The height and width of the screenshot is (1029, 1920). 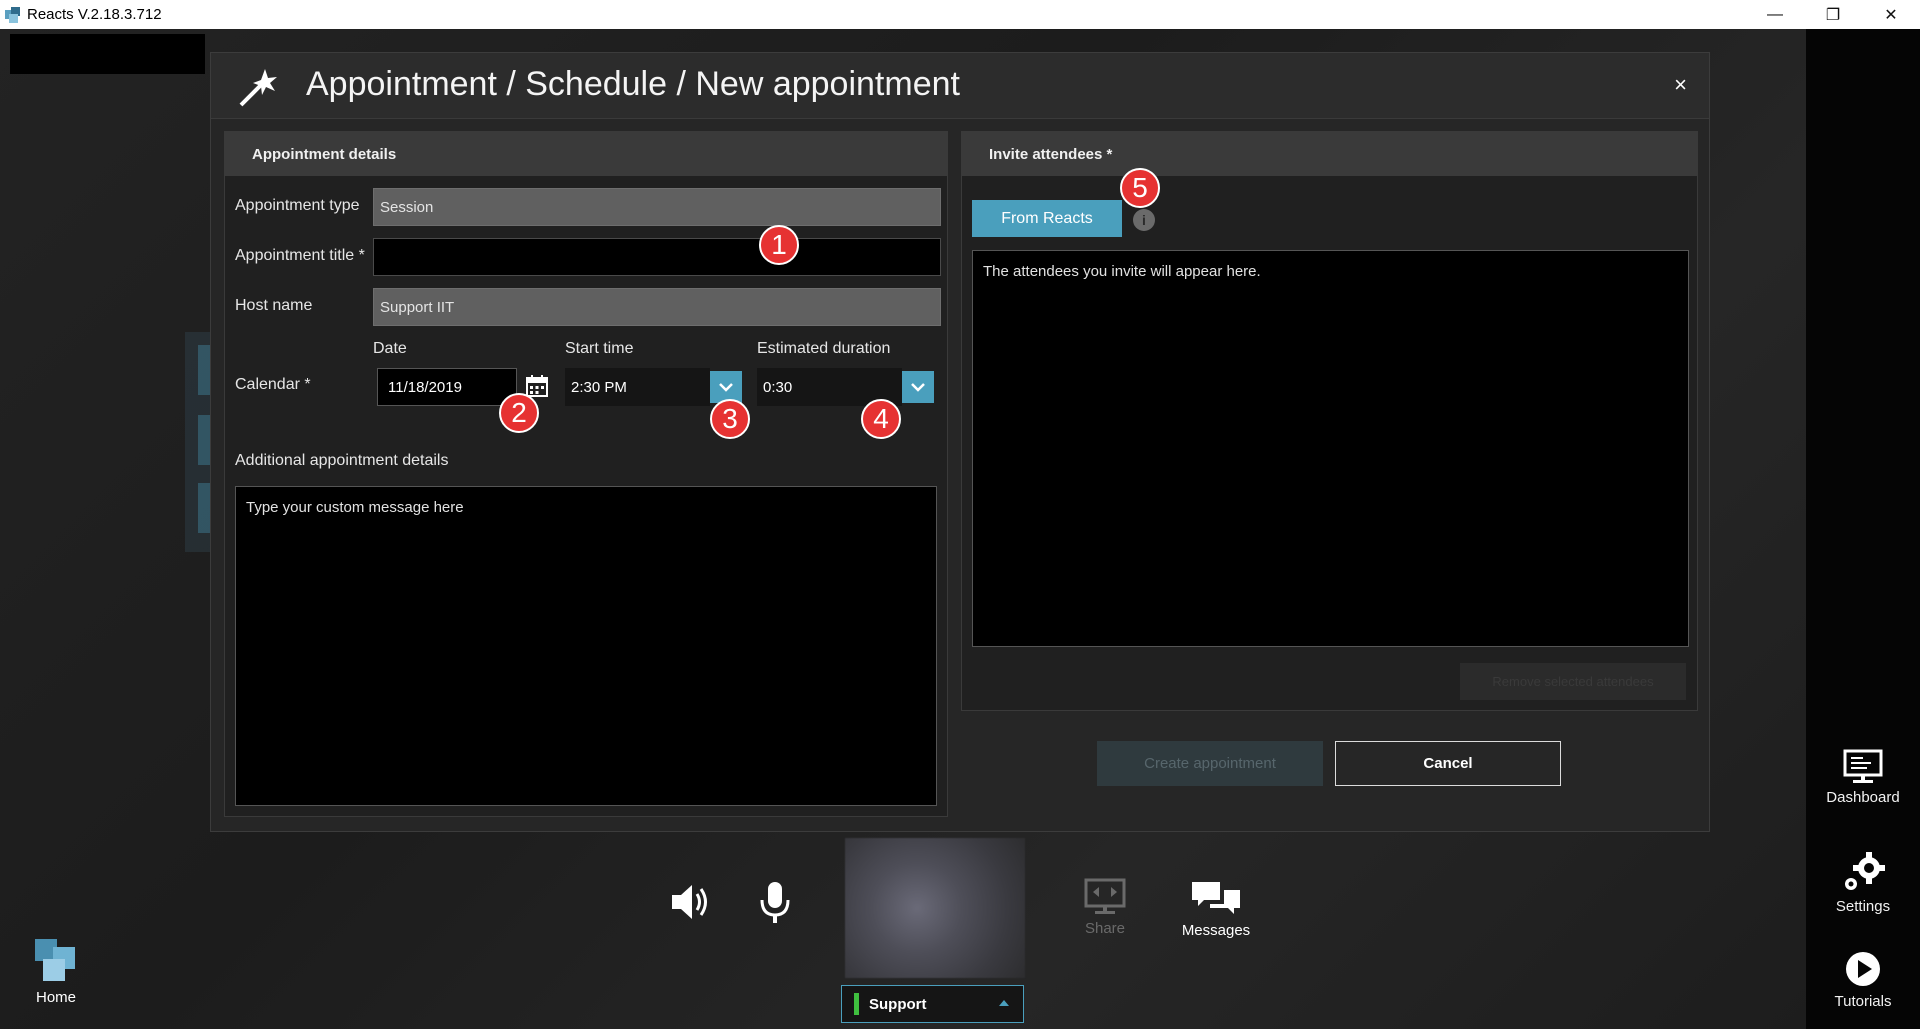 What do you see at coordinates (258, 88) in the screenshot?
I see `magic-wand-icon` at bounding box center [258, 88].